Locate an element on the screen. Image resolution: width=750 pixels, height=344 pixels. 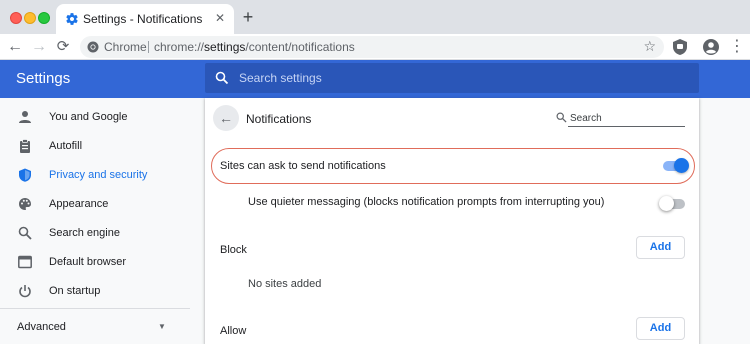
quiet-messaging-toggle is located at coordinates (672, 203).